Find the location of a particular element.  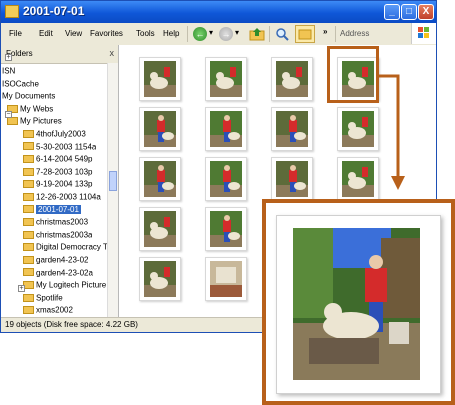

zoomed-photo-image is located at coordinates (356, 304).